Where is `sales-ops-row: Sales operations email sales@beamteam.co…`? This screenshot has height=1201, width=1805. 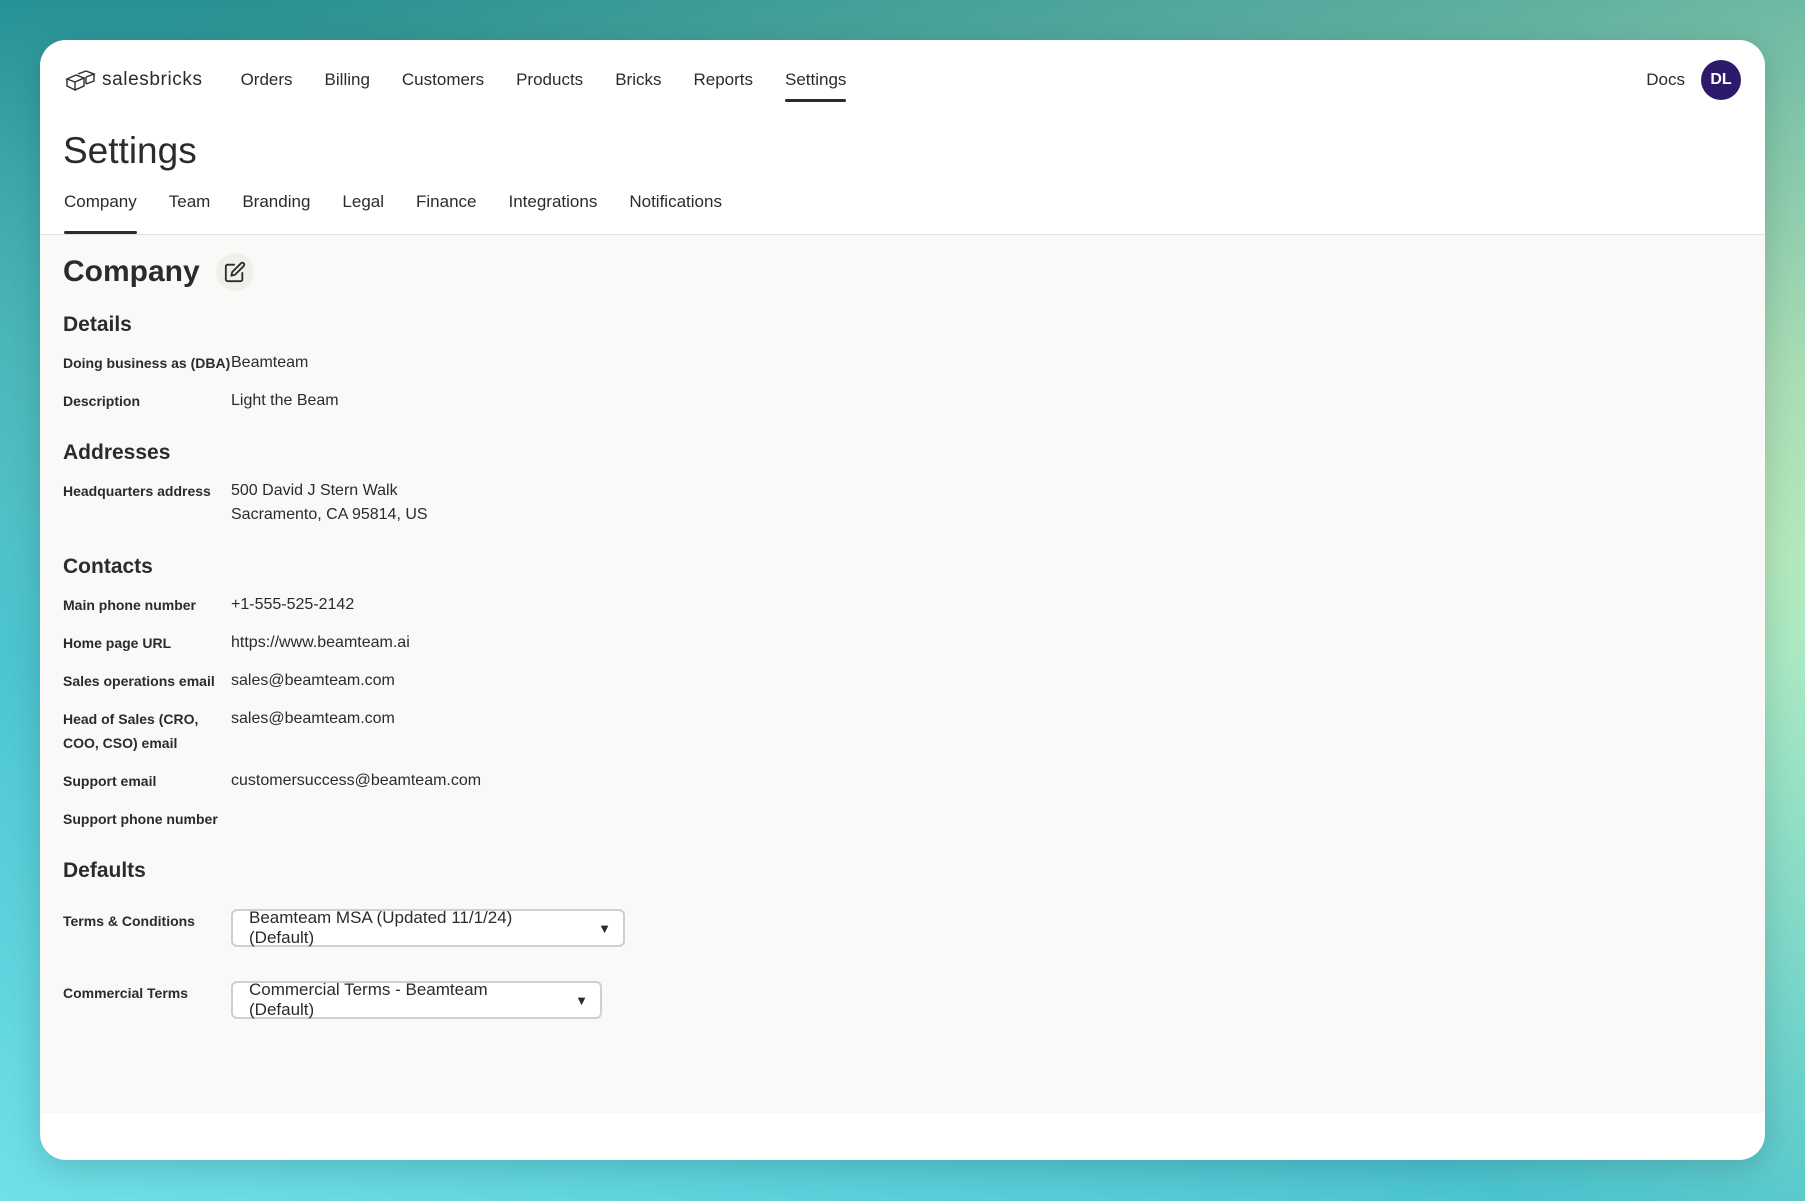
sales-ops-row: Sales operations email sales@beamteam.co… is located at coordinates (902, 681).